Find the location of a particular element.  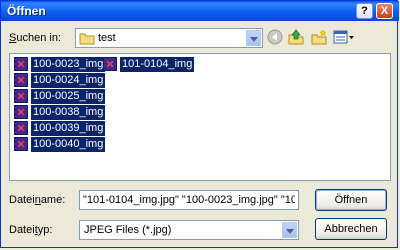

filetype-value: JPEG Files (*.jpg) is located at coordinates (128, 230).